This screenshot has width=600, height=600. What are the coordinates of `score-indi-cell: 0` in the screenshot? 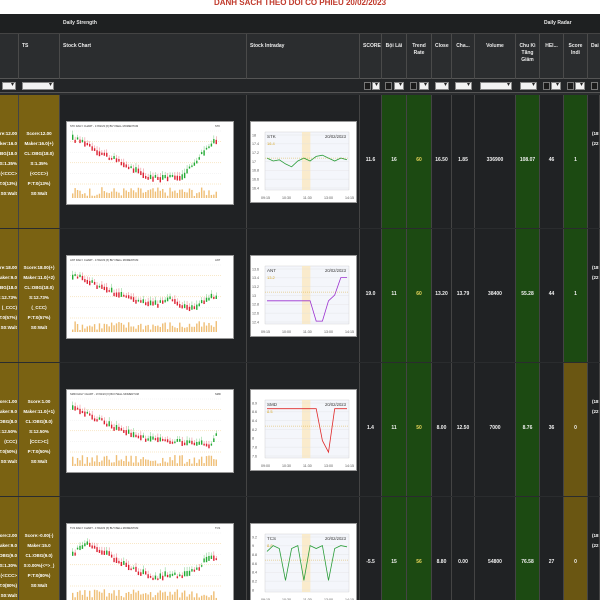 It's located at (576, 429).